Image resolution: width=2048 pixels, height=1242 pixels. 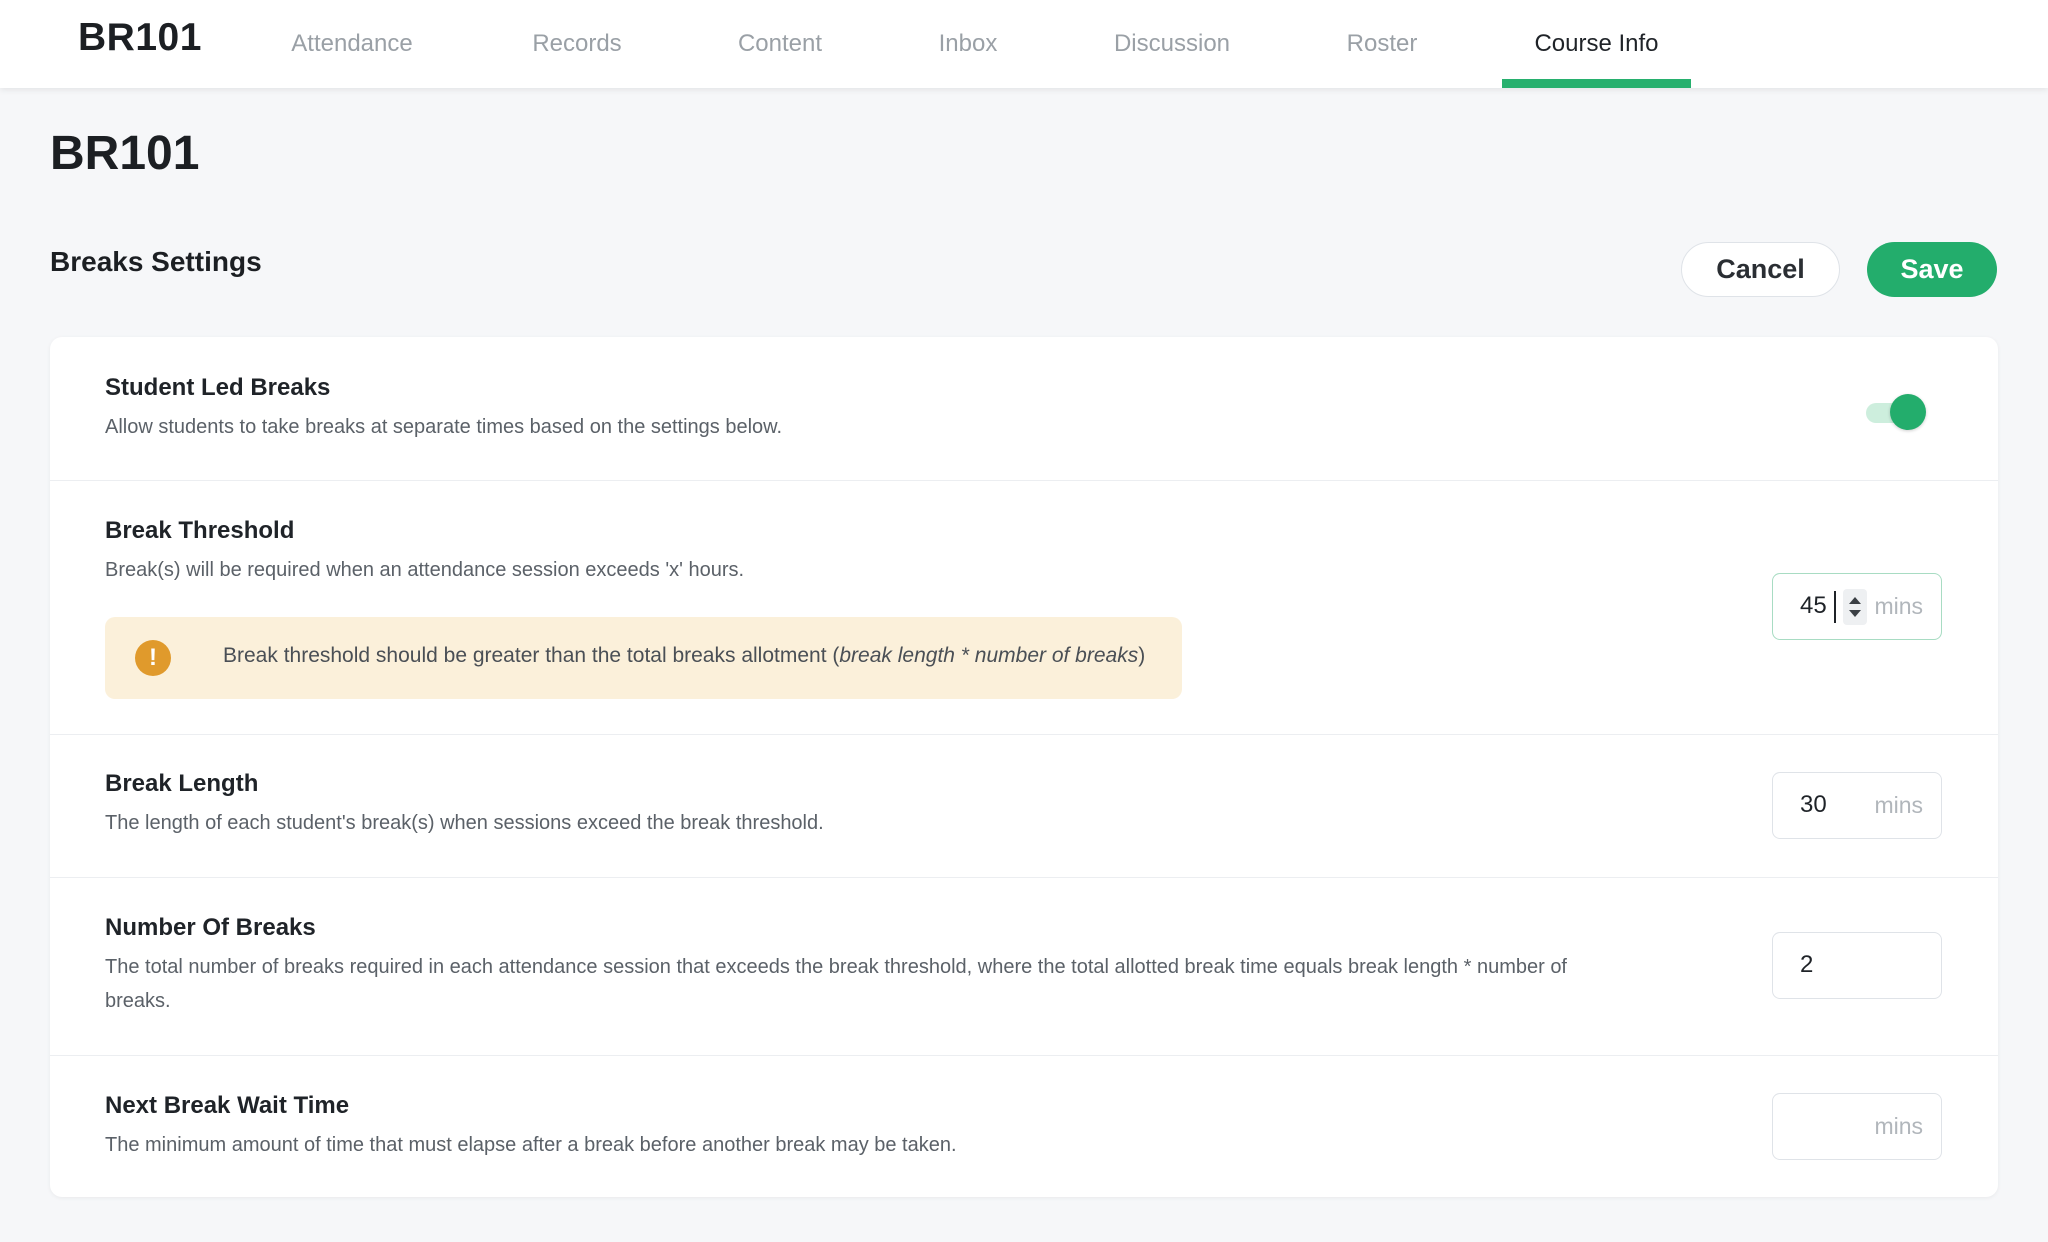 I want to click on number-of-breaks-description-line2: breaks., so click(x=138, y=1001).